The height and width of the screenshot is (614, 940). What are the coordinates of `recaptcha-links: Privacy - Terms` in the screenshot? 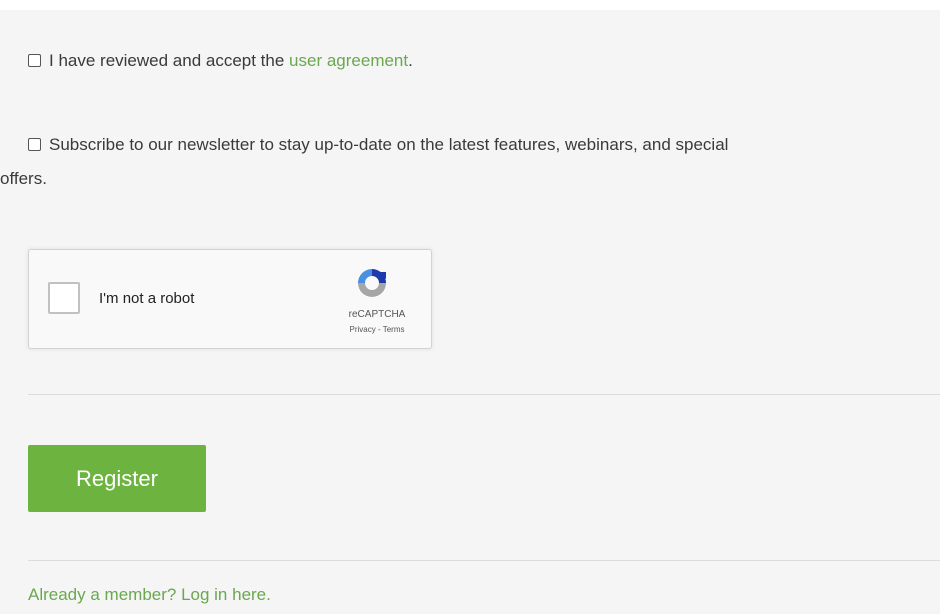 It's located at (377, 329).